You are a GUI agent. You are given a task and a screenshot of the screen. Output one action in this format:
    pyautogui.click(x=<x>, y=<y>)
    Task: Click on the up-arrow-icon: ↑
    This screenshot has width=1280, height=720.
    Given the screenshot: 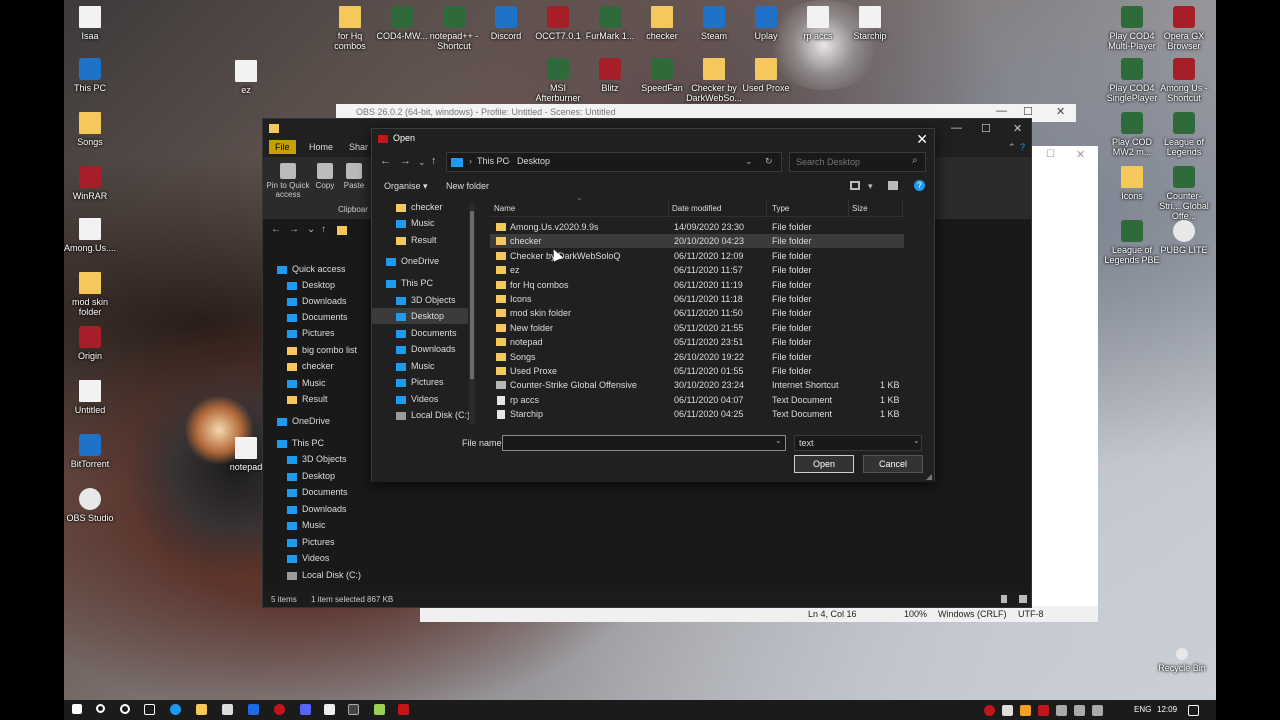 What is the action you would take?
    pyautogui.click(x=323, y=229)
    